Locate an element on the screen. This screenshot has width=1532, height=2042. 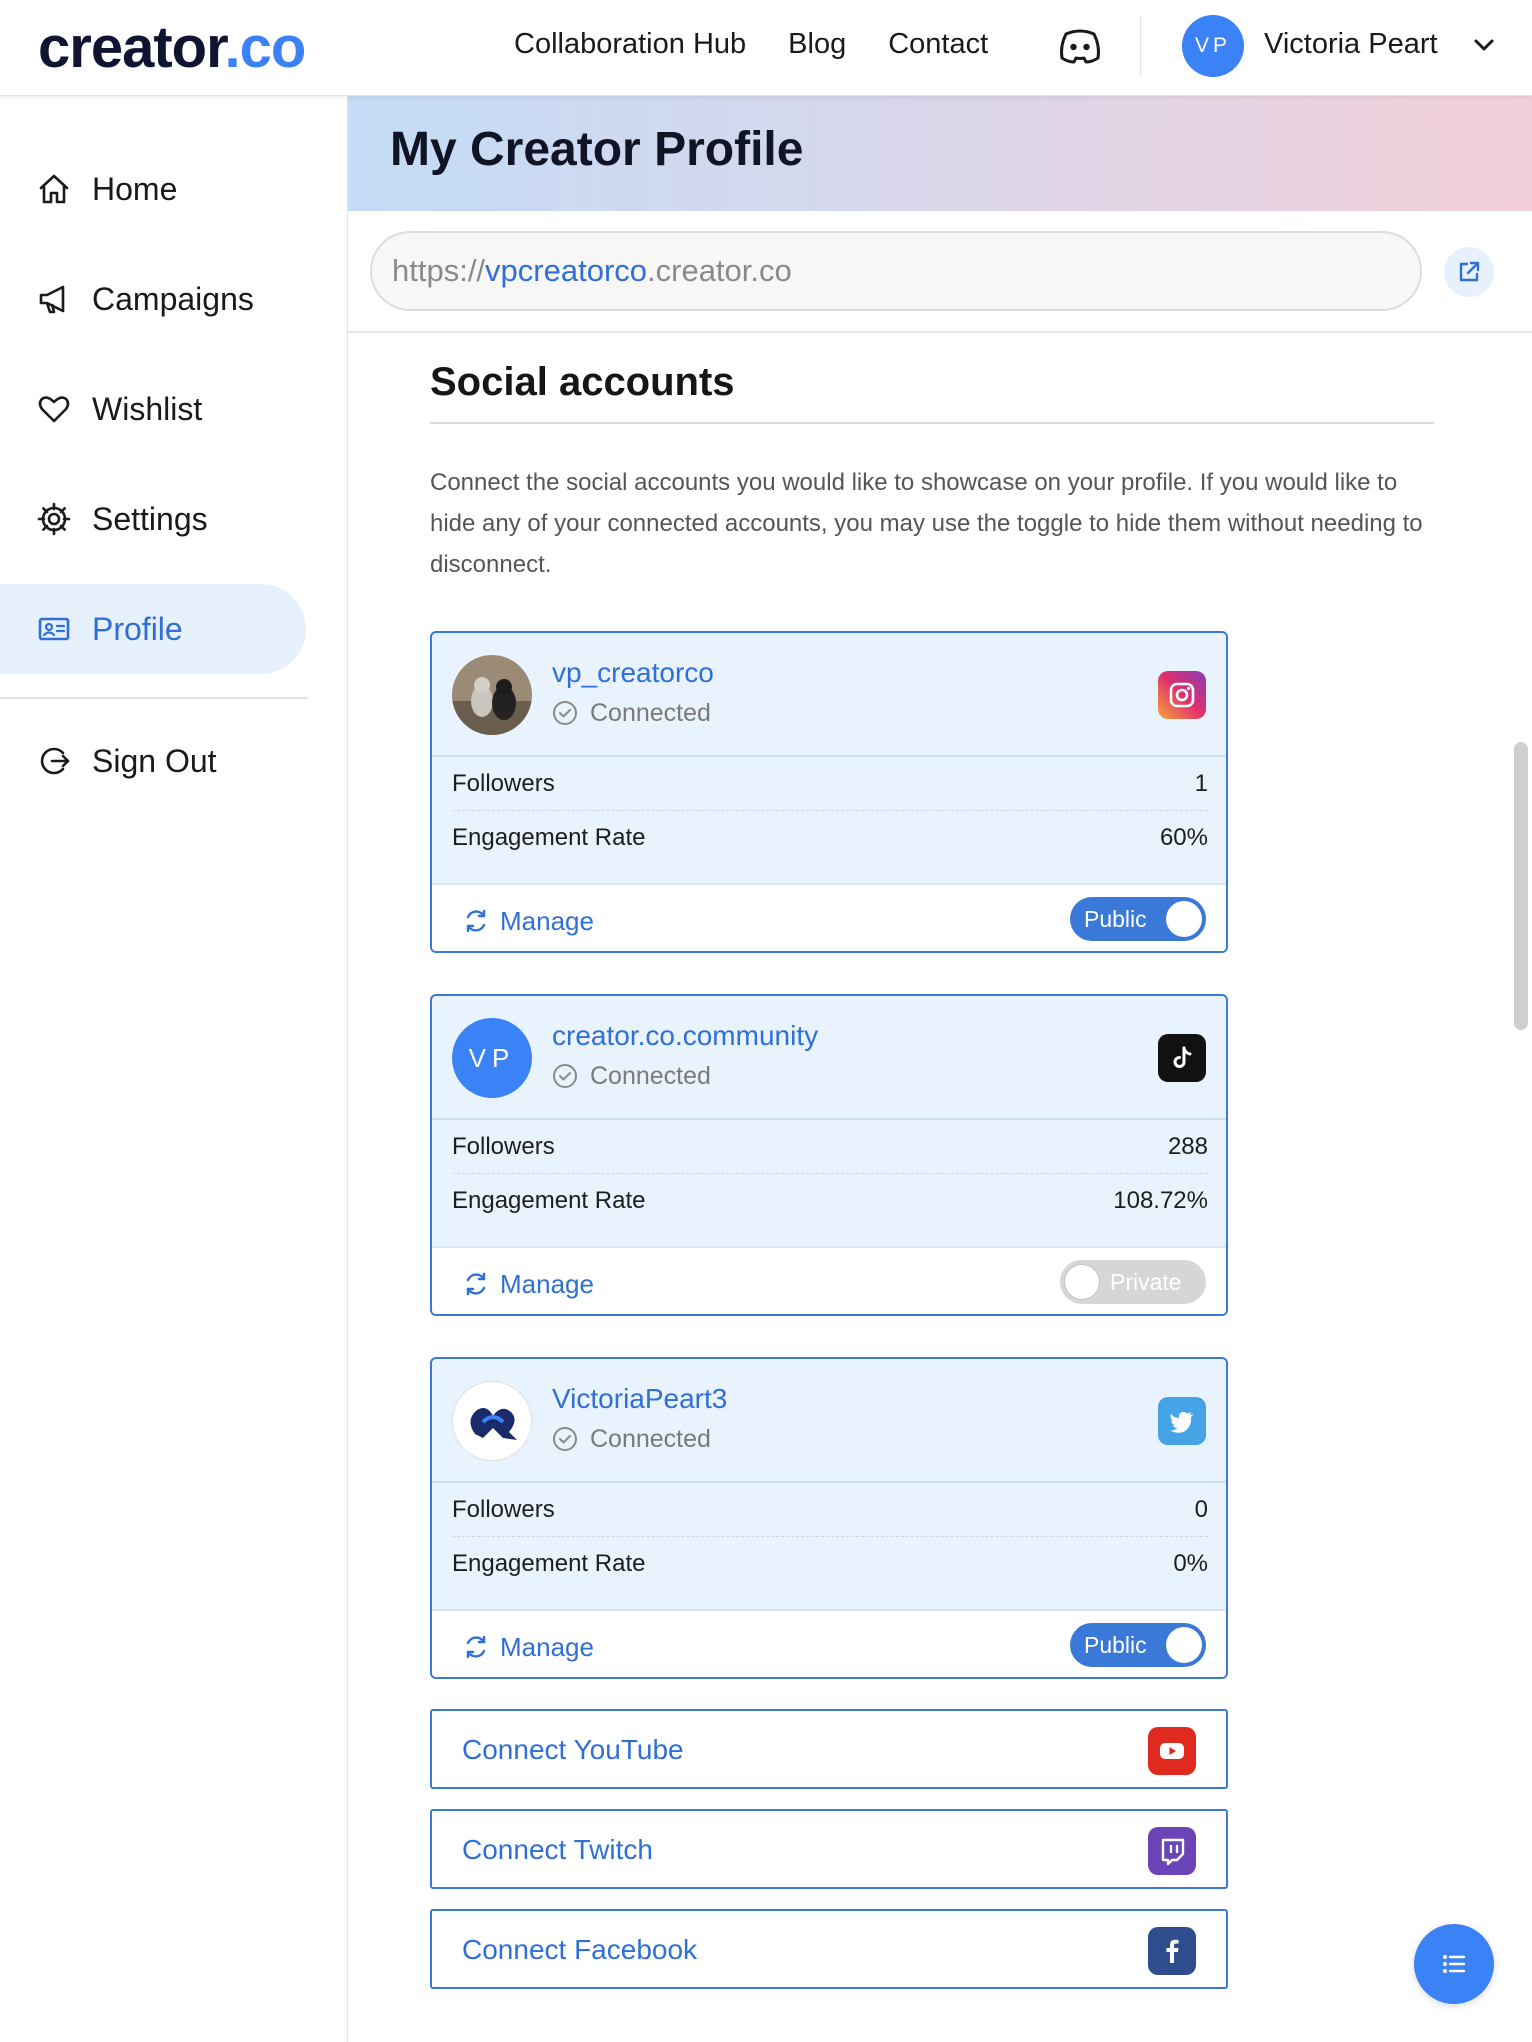
sidebar-item-label: Sign Out is located at coordinates (154, 760).